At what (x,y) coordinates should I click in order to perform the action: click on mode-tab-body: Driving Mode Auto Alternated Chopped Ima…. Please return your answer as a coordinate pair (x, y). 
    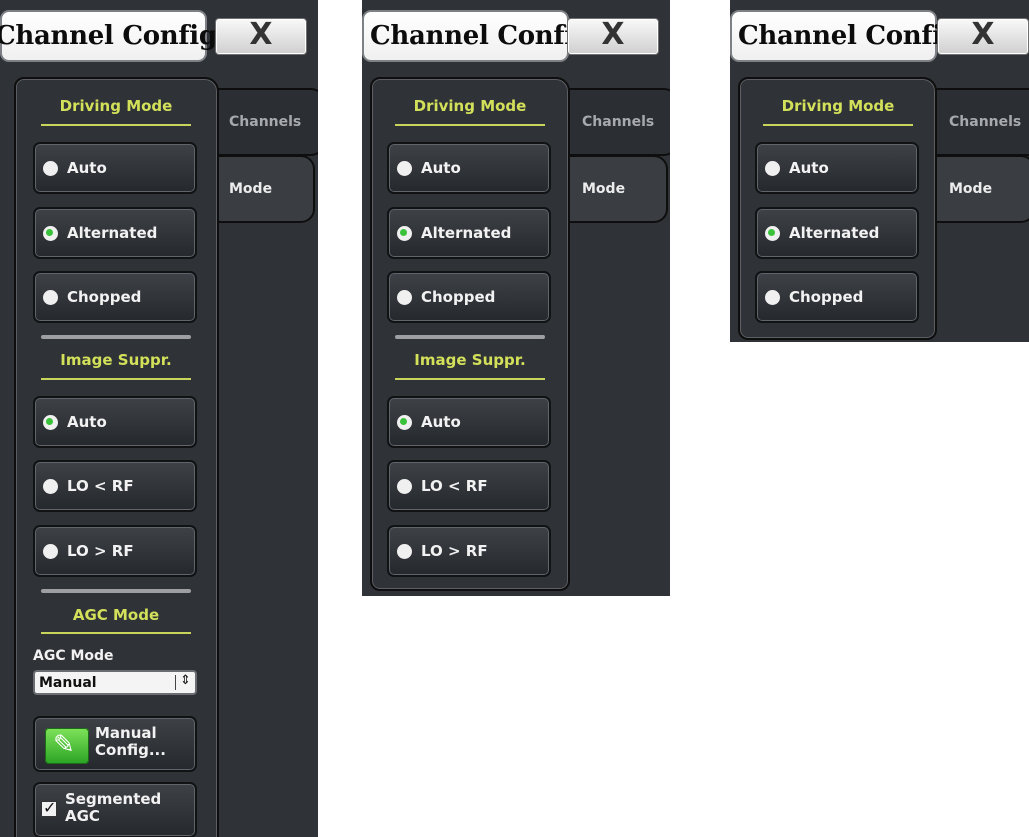
    Looking at the image, I should click on (470, 334).